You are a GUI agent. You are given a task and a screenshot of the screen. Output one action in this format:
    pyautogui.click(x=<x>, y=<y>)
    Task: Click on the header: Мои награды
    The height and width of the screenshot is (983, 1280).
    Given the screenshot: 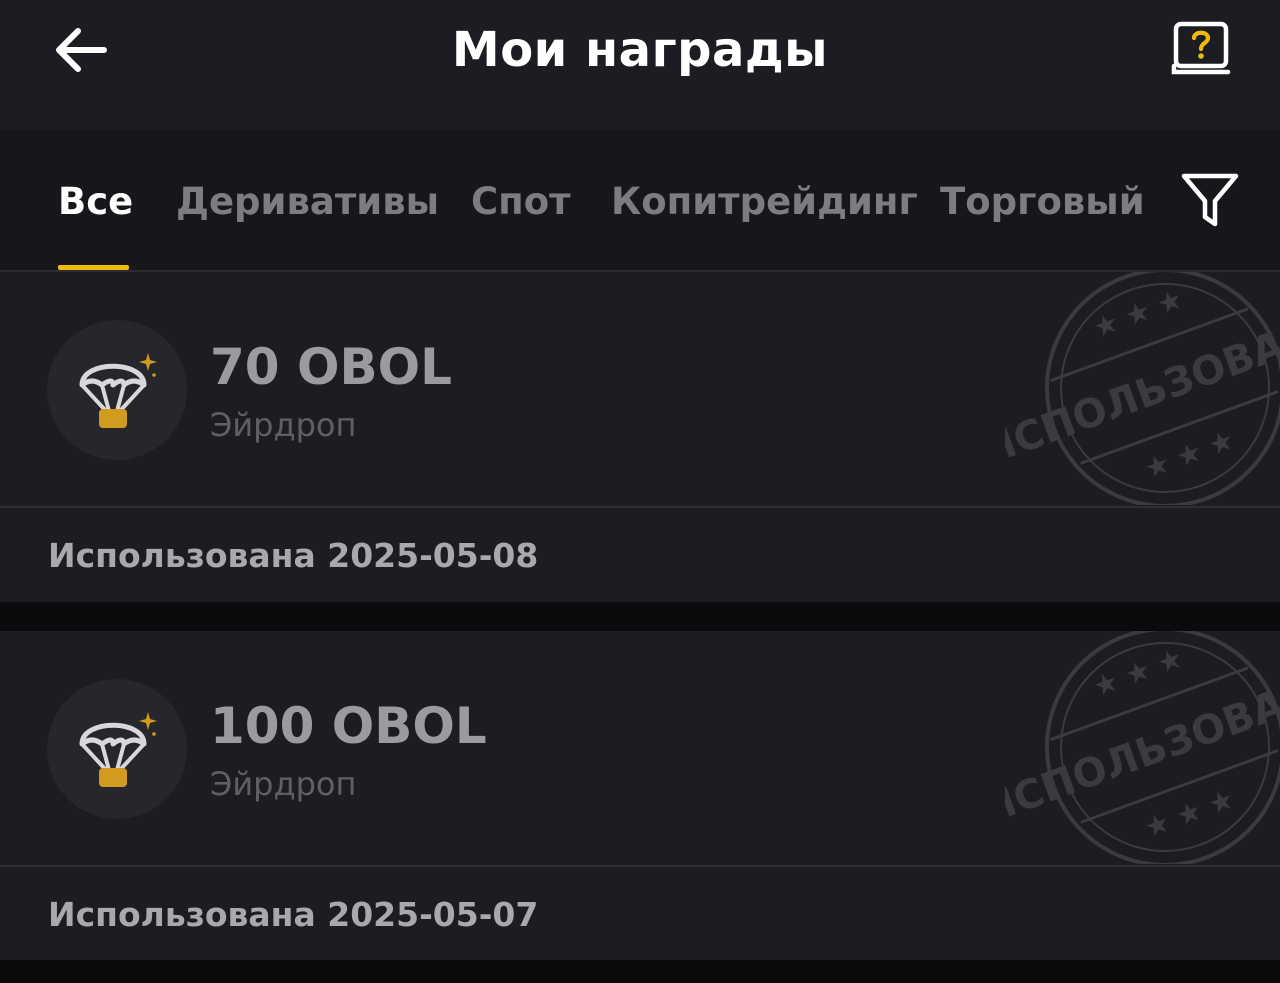 What is the action you would take?
    pyautogui.click(x=640, y=65)
    